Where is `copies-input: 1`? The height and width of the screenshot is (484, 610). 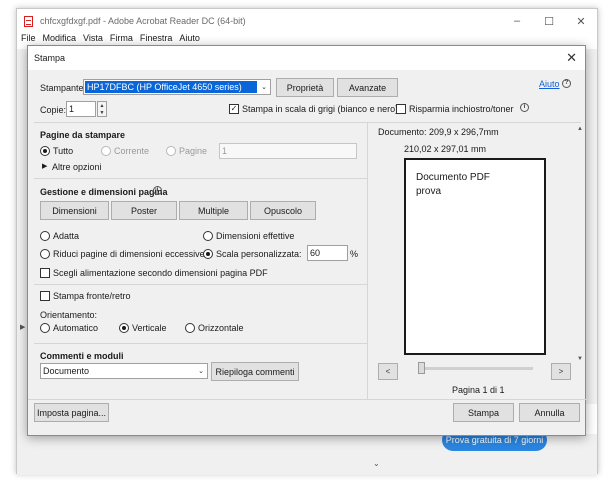 copies-input: 1 is located at coordinates (81, 109).